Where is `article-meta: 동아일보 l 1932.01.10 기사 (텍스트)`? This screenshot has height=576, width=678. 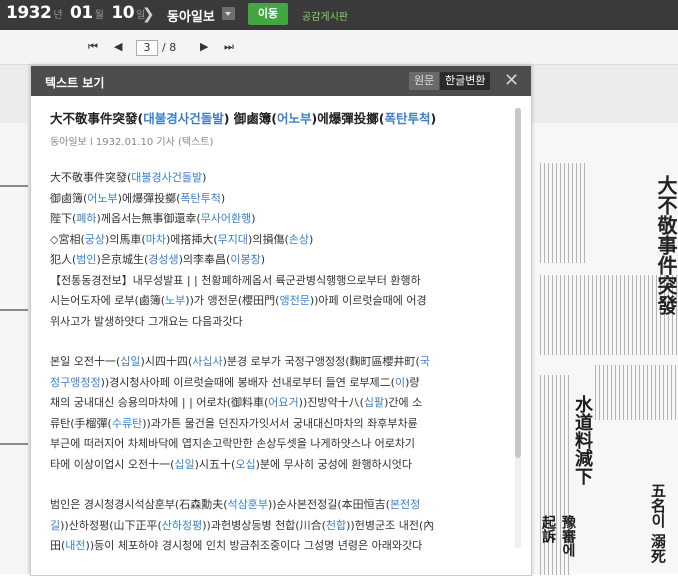 article-meta: 동아일보 l 1932.01.10 기사 (텍스트) is located at coordinates (132, 142).